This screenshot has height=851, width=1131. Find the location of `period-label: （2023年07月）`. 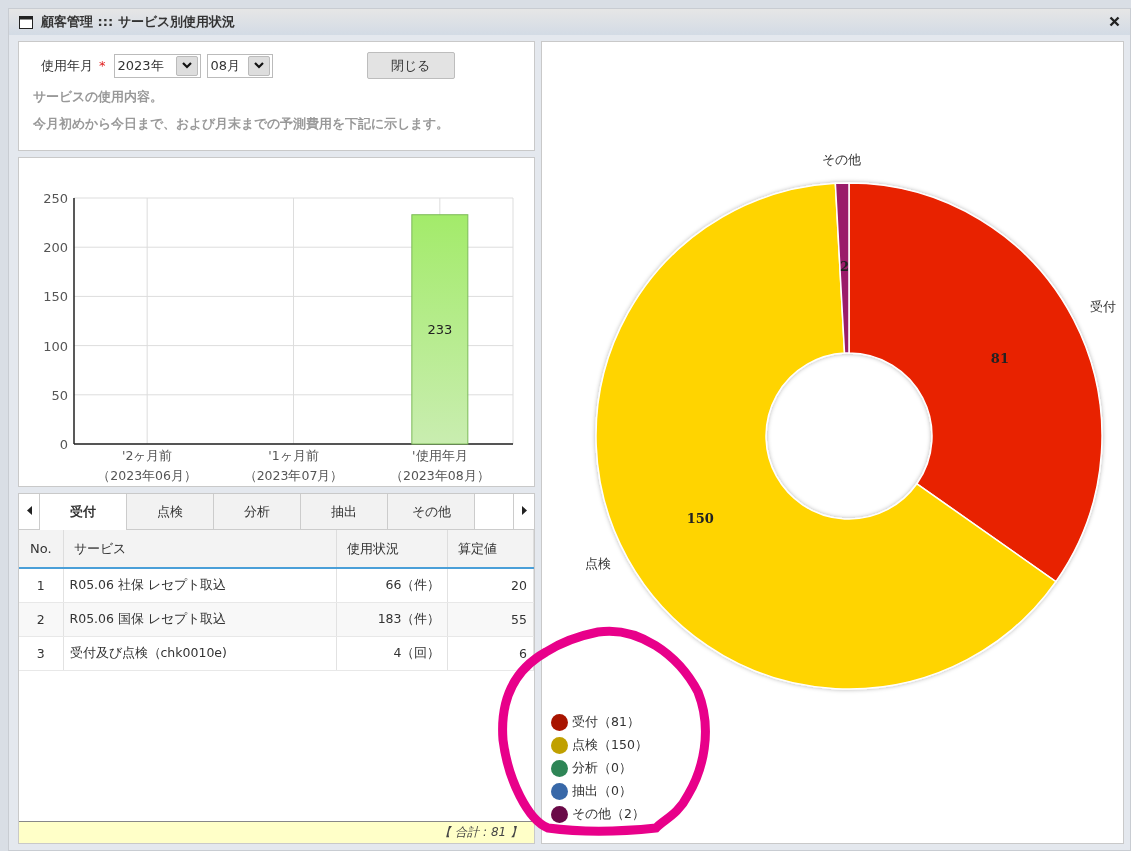

period-label: （2023年07月） is located at coordinates (293, 475).